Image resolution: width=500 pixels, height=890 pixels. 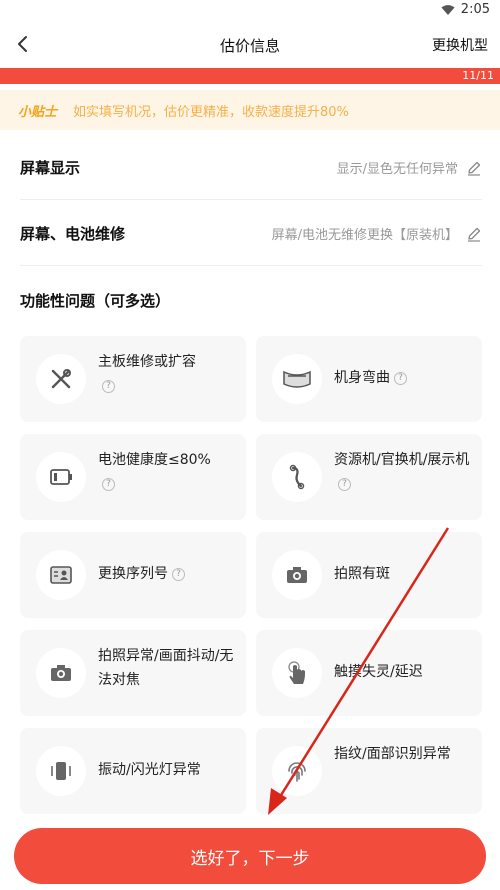 I want to click on row-value: 屏幕/电池无维修更换【原装机】, so click(x=364, y=235).